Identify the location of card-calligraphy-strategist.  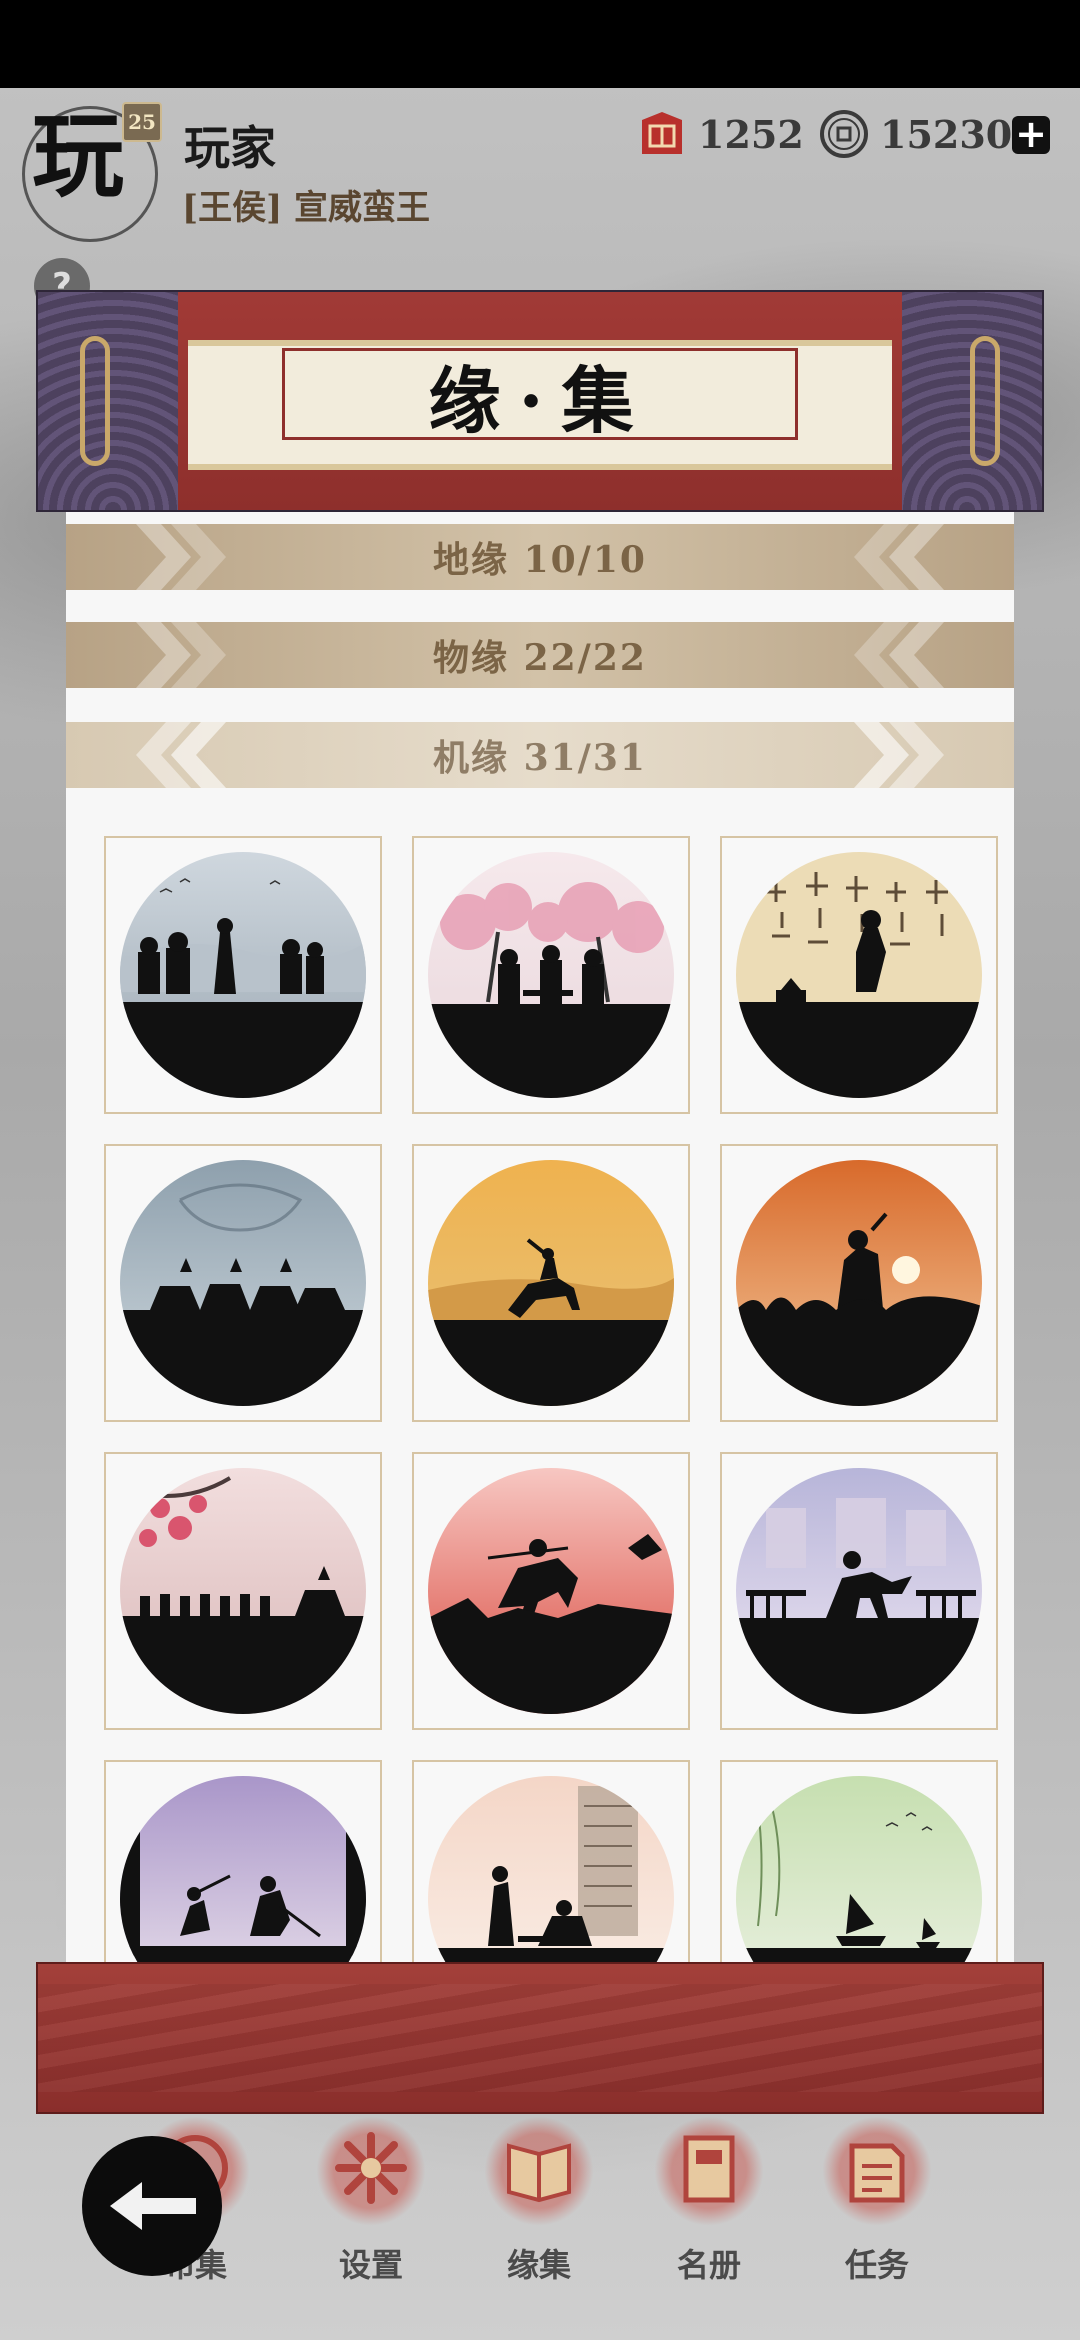
(859, 975).